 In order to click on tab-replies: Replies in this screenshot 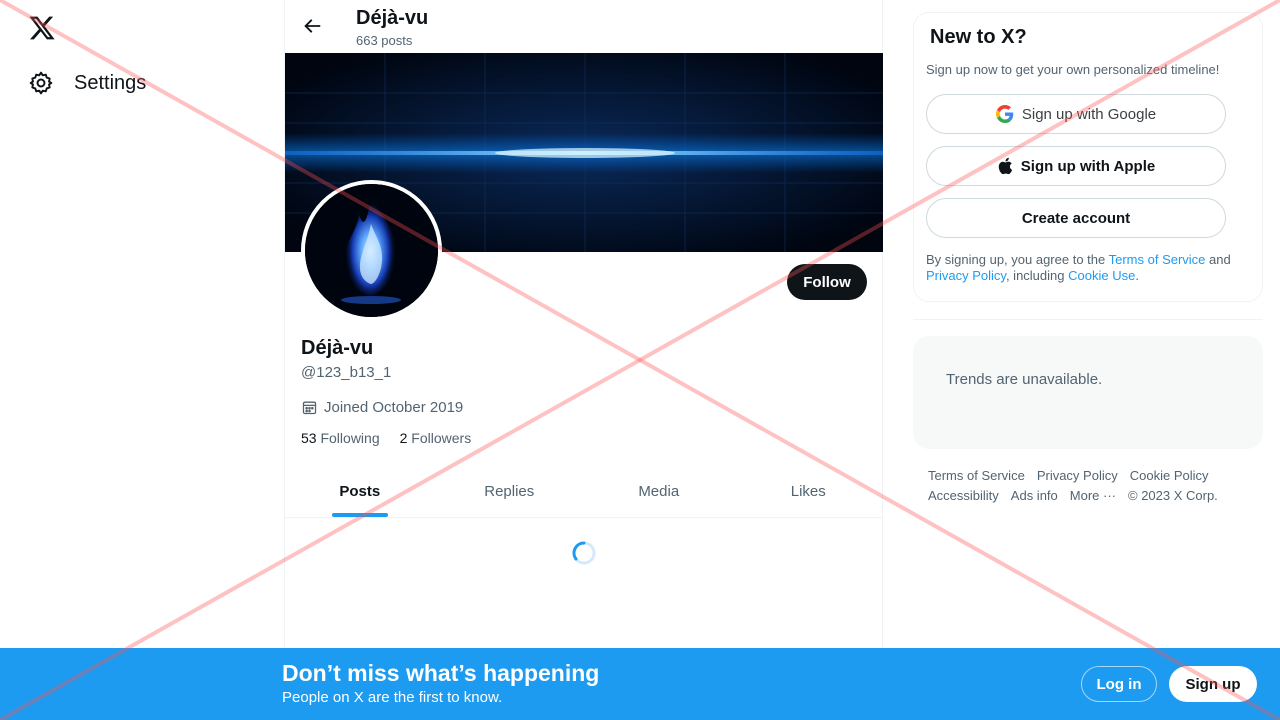, I will do `click(510, 491)`.